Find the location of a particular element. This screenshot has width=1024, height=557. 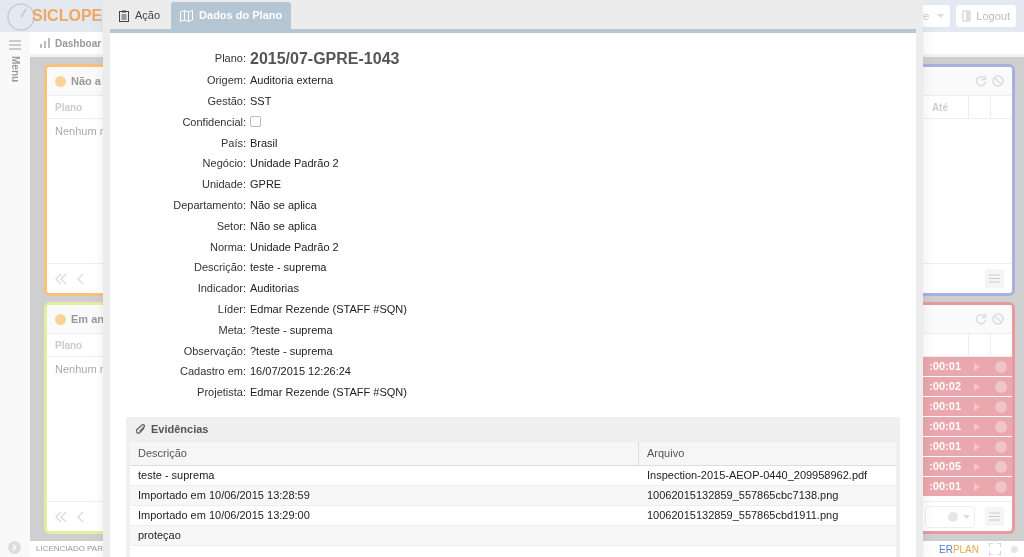

brand-logo: ERPLAN is located at coordinates (954, 549).